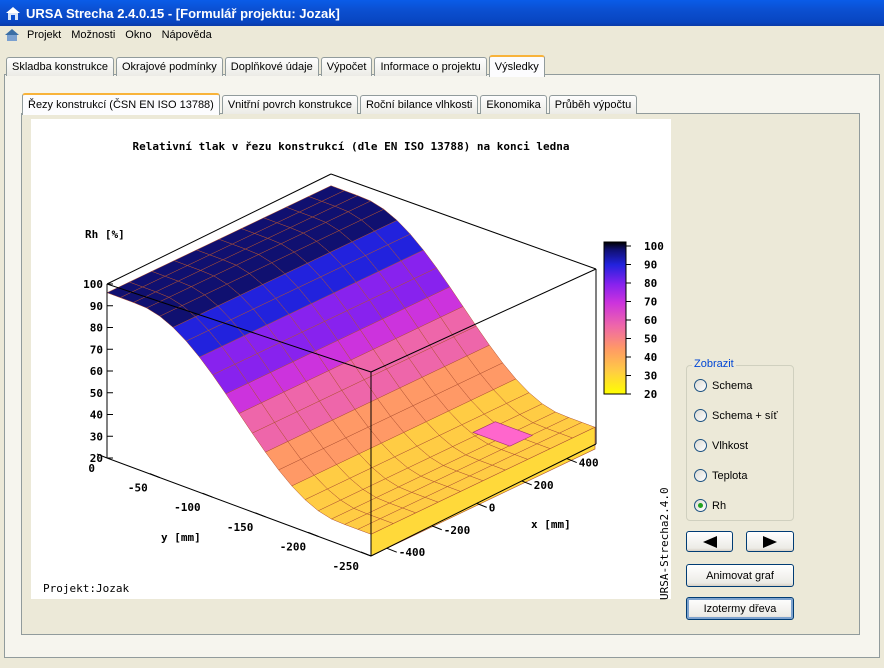  What do you see at coordinates (720, 475) in the screenshot?
I see `radio-teplota: Teplota` at bounding box center [720, 475].